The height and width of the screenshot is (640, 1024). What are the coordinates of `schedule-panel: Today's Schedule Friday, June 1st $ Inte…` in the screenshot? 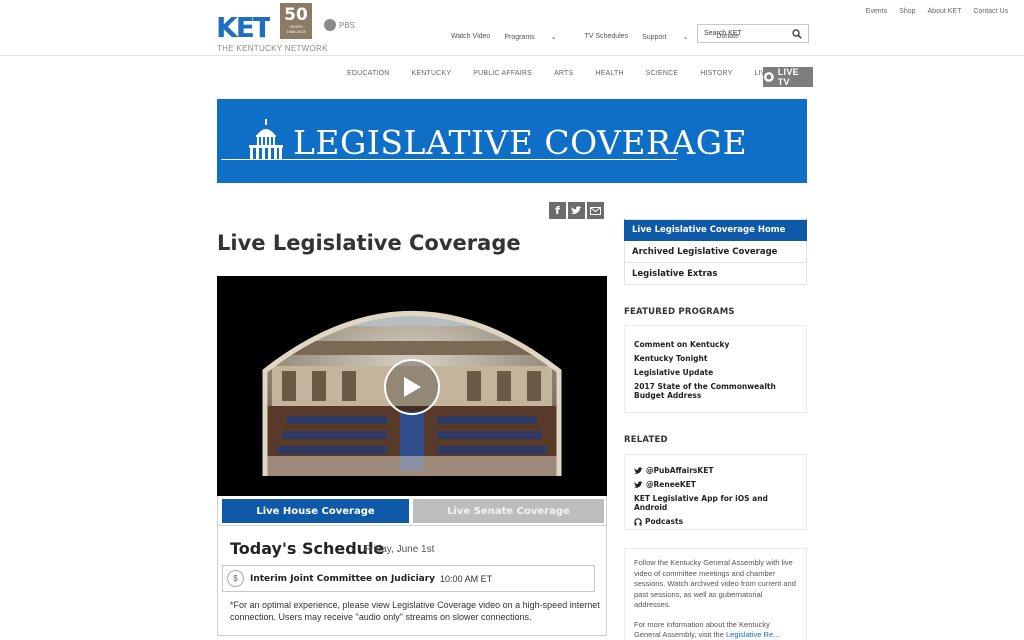 It's located at (412, 581).